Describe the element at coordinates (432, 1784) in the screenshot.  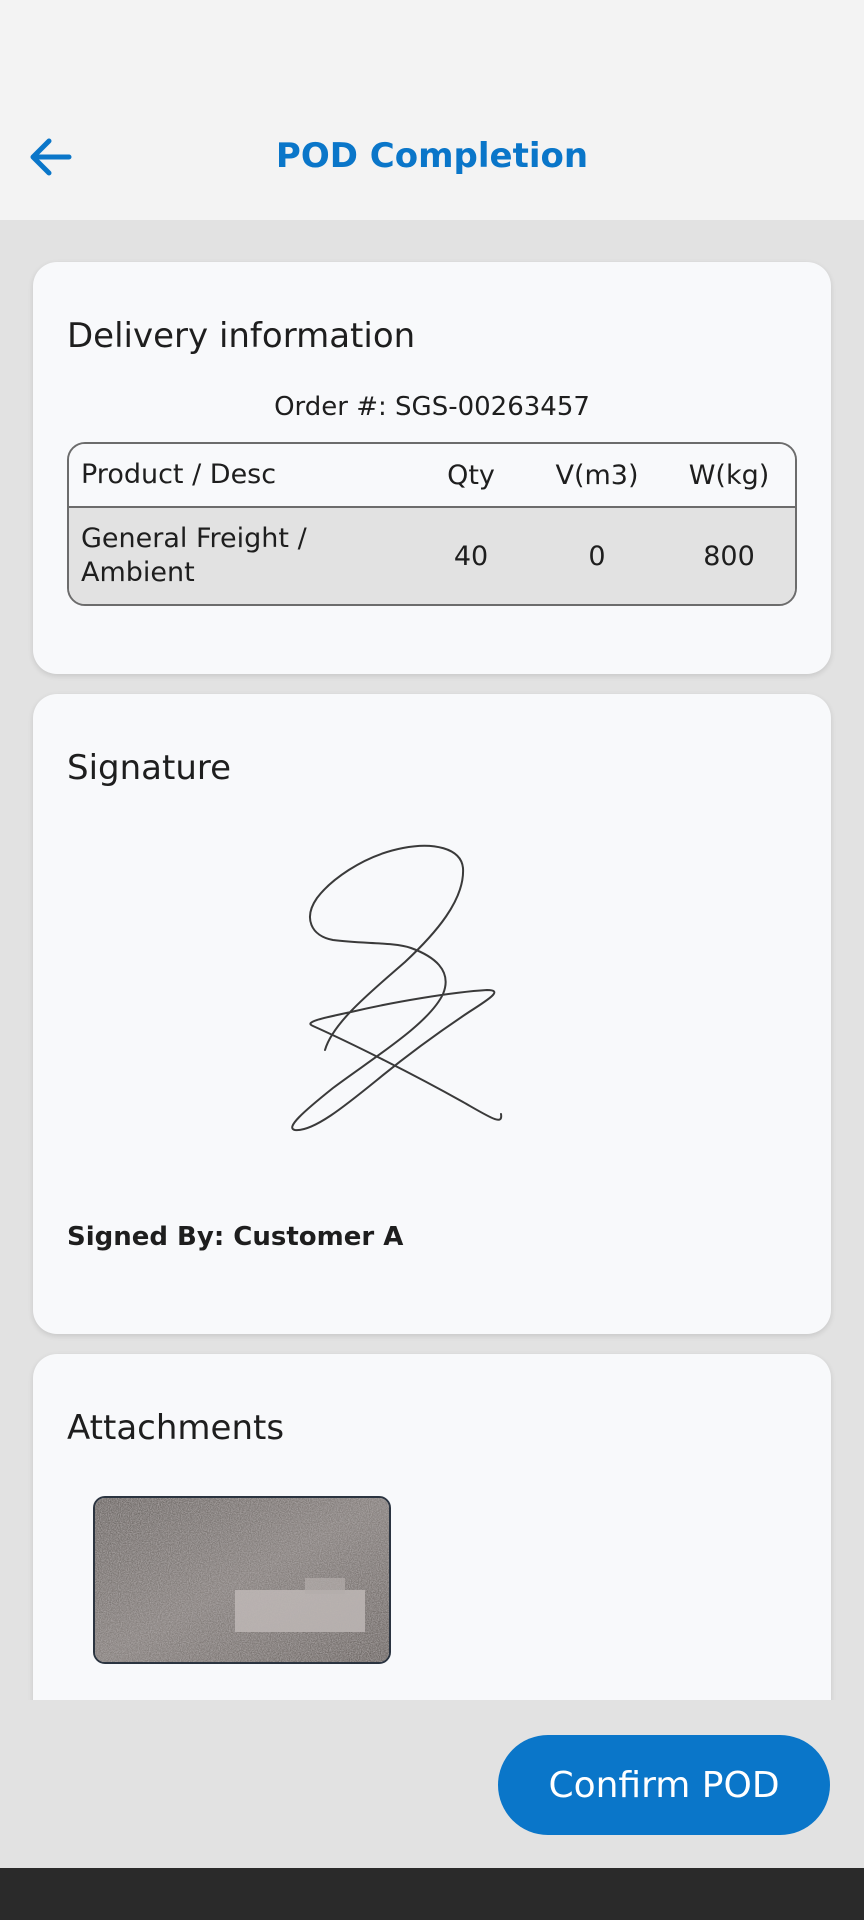
I see `bottom-action-bar: Confirm POD` at that location.